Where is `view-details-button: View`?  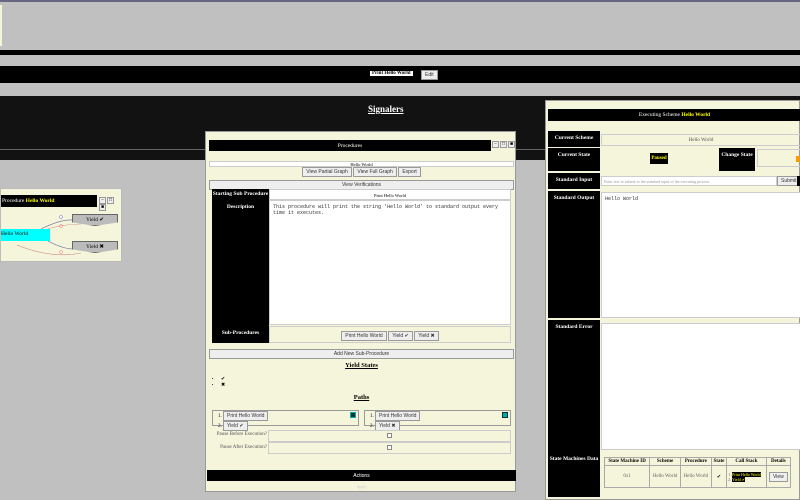
view-details-button: View is located at coordinates (778, 476).